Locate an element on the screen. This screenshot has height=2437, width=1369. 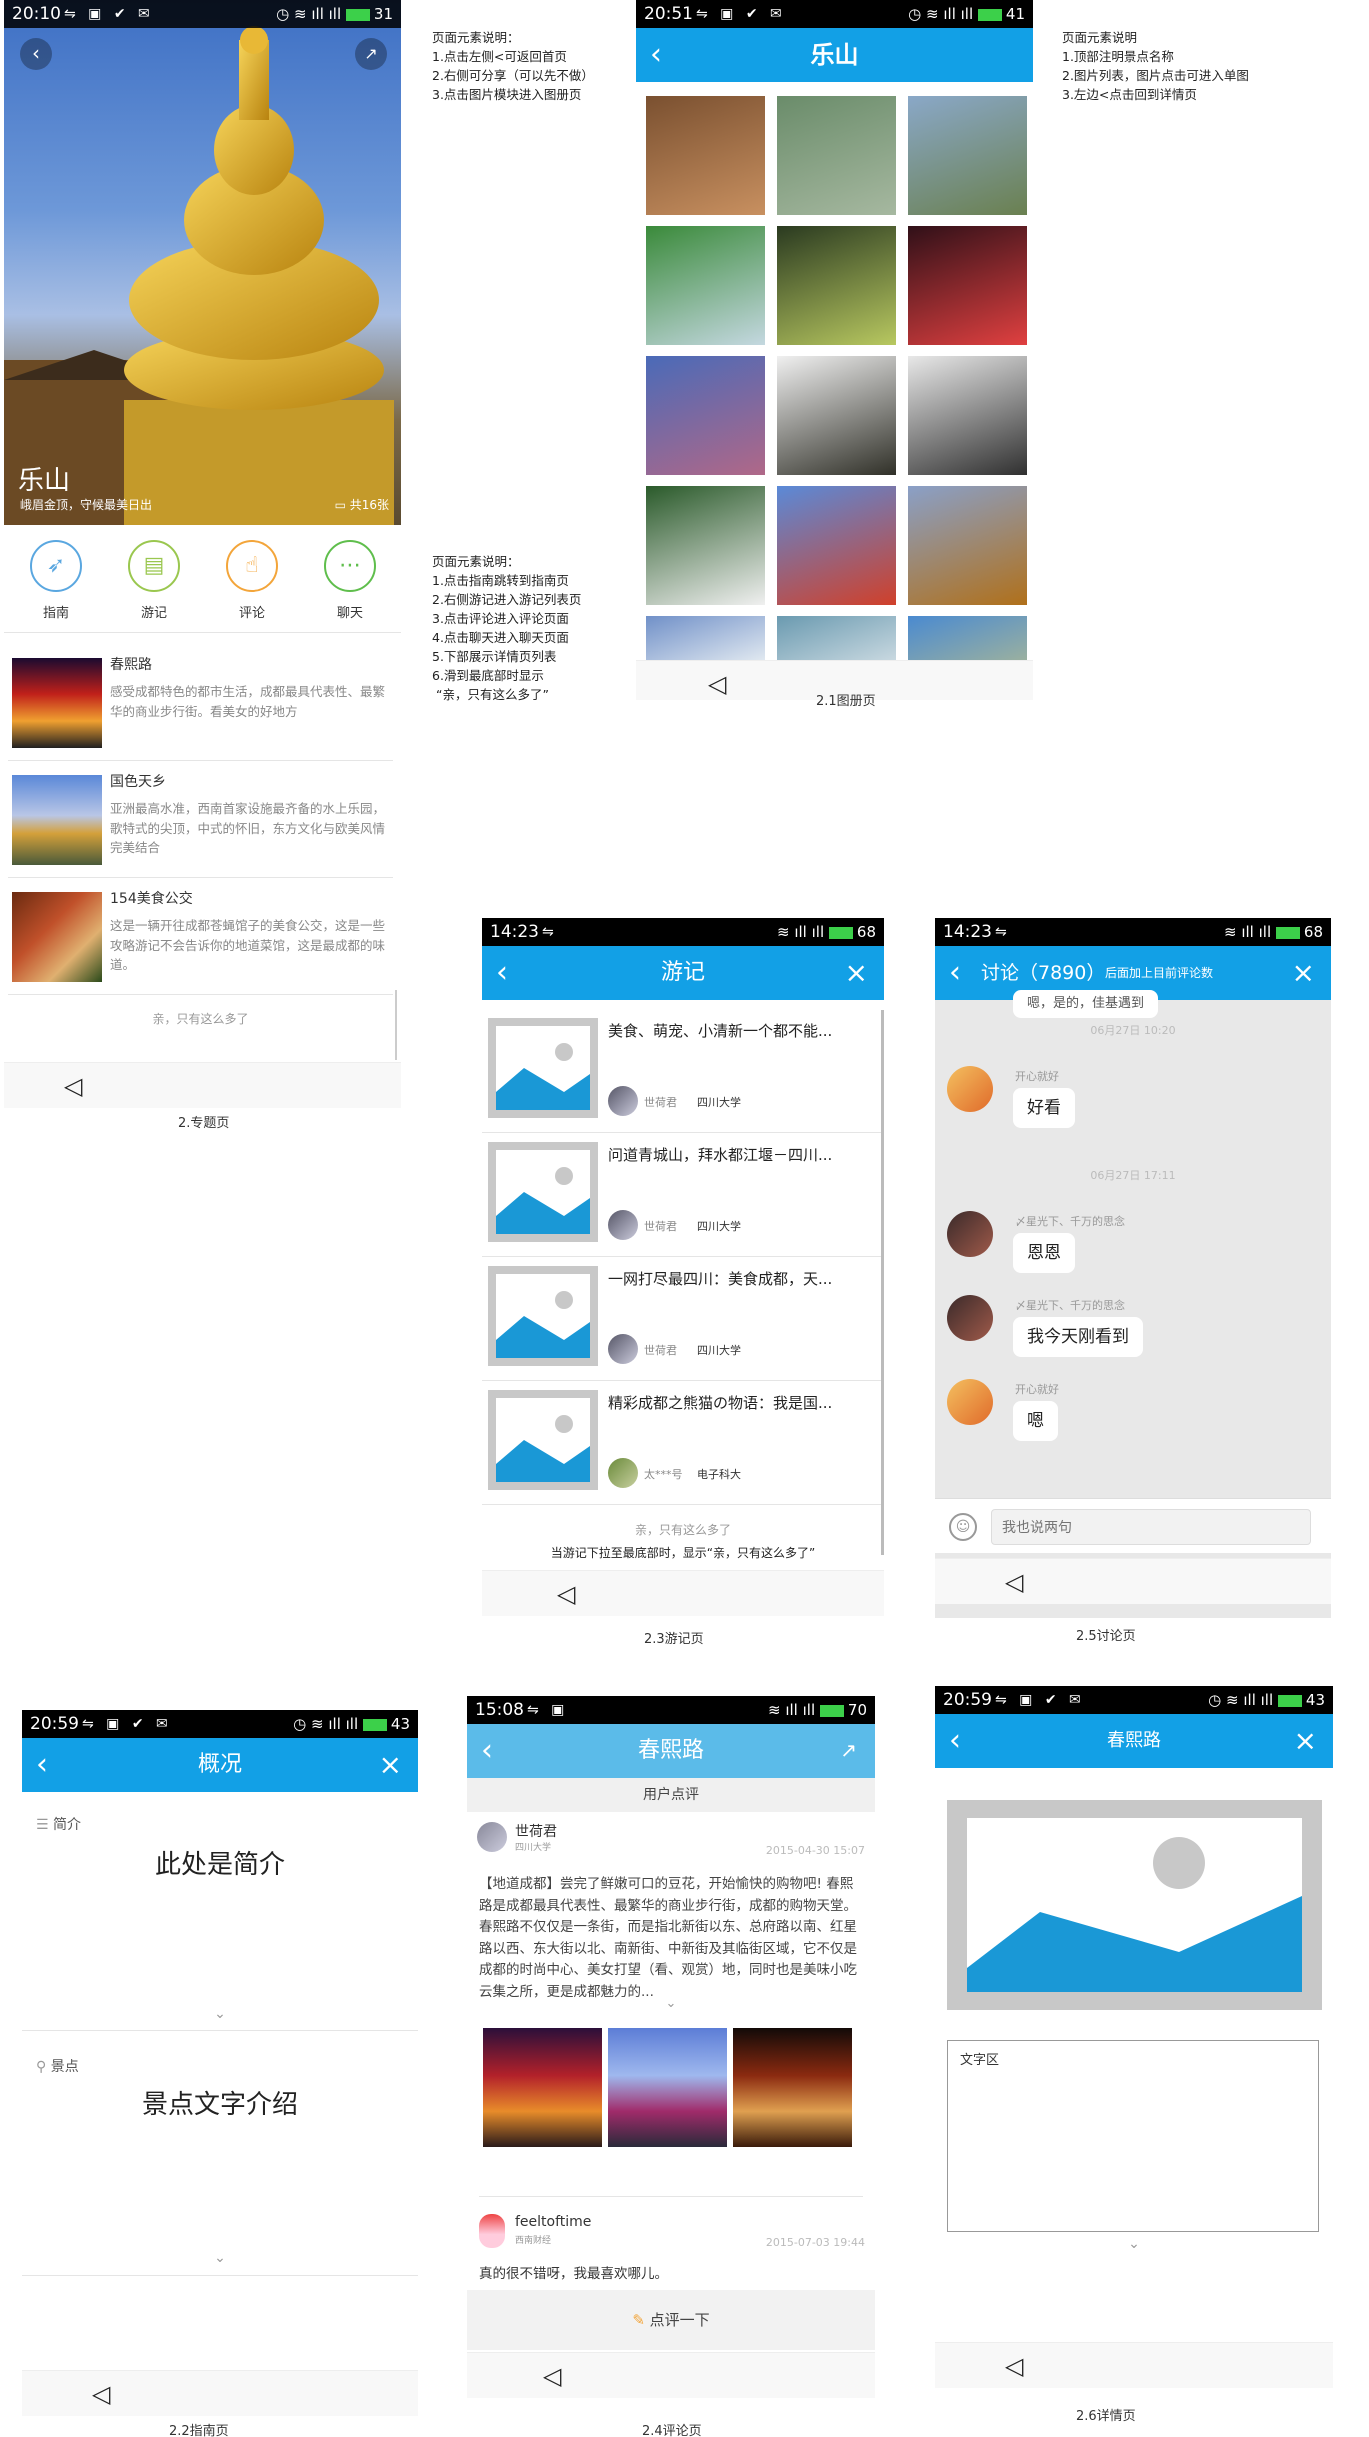
intro-section-label: ☰ 简介 is located at coordinates (59, 1825).